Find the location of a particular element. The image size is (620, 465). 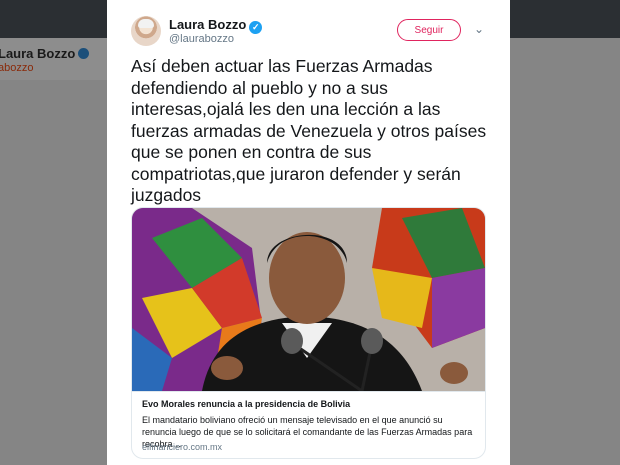

verified-badge-icon: ✓ is located at coordinates (256, 27).